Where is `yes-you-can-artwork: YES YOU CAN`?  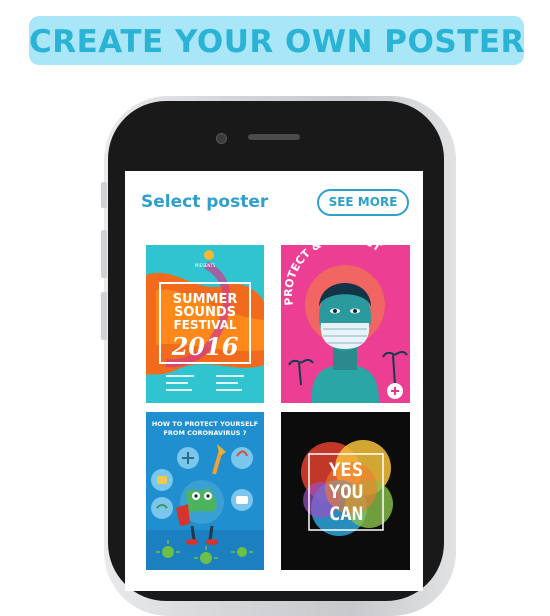 yes-you-can-artwork: YES YOU CAN is located at coordinates (345, 491).